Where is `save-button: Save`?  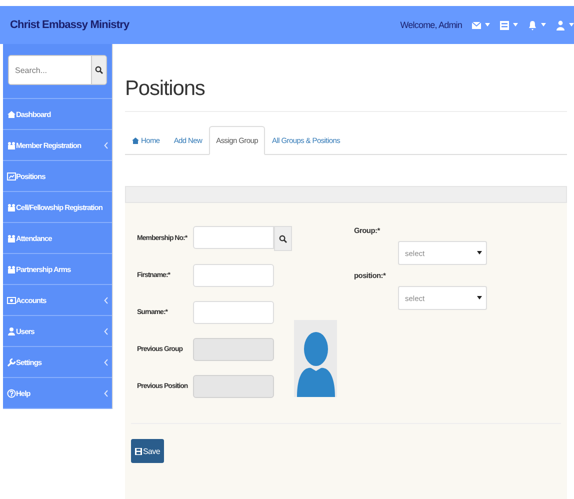
save-button: Save is located at coordinates (147, 451).